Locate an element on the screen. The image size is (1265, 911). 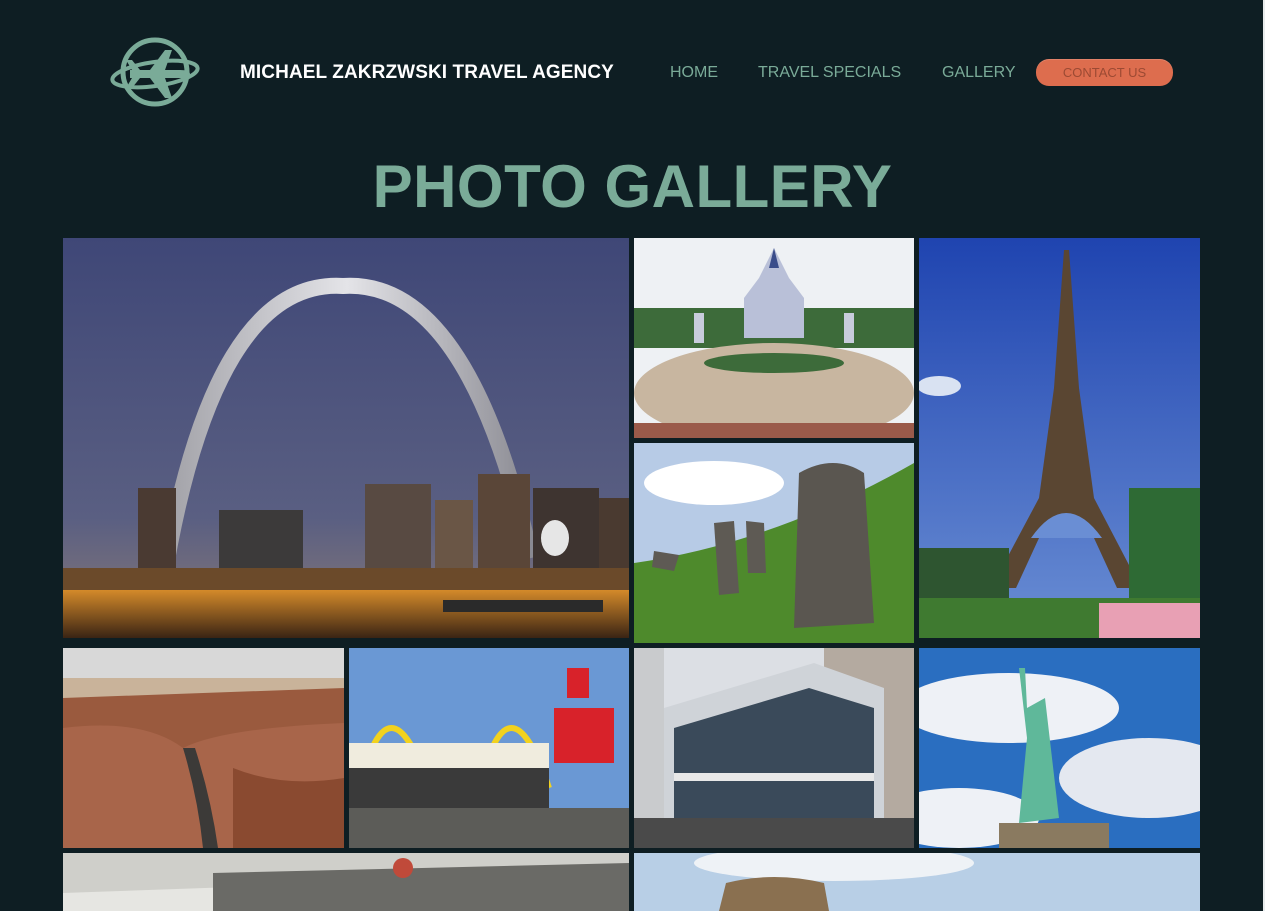
nav-gallery: GALLERY is located at coordinates (979, 73).